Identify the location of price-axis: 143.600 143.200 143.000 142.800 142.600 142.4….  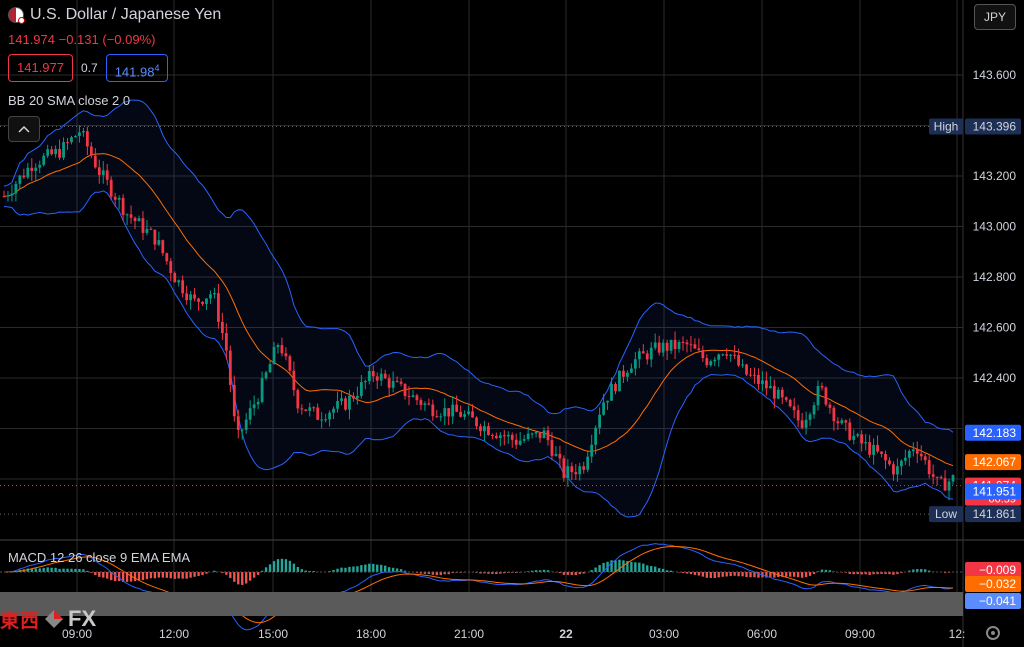
(975, 338).